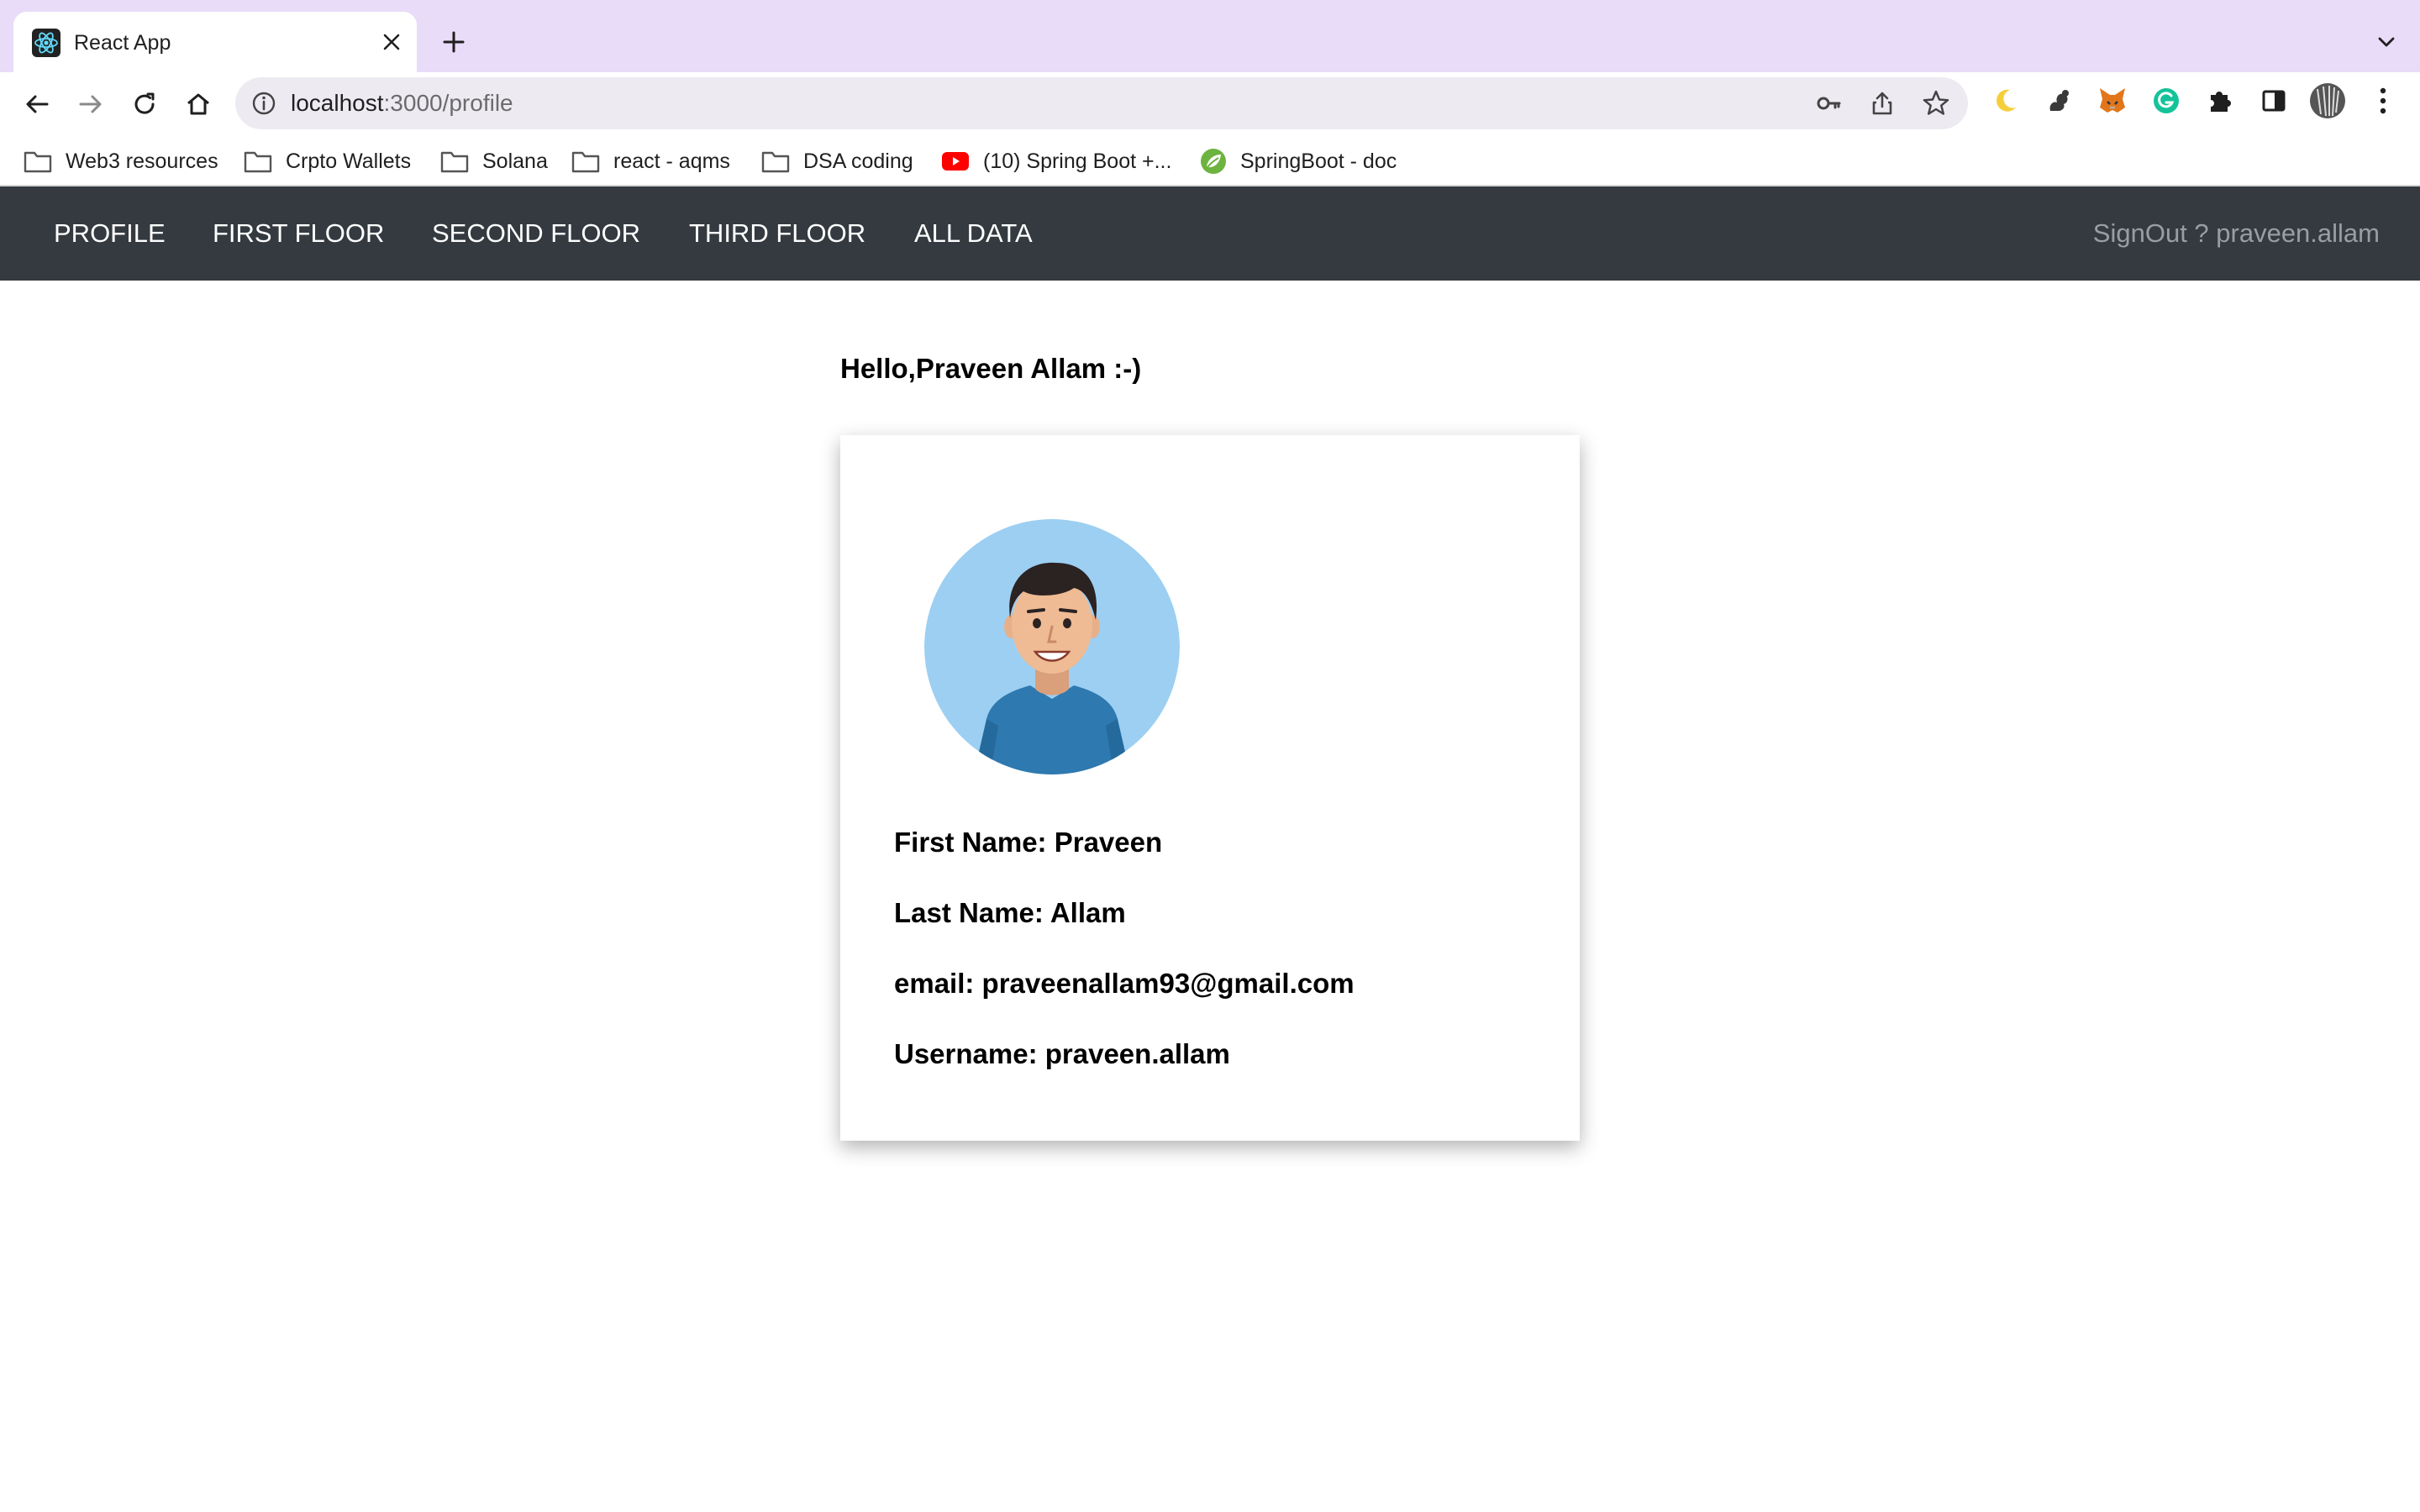  What do you see at coordinates (123, 43) in the screenshot?
I see `tab-title: React App` at bounding box center [123, 43].